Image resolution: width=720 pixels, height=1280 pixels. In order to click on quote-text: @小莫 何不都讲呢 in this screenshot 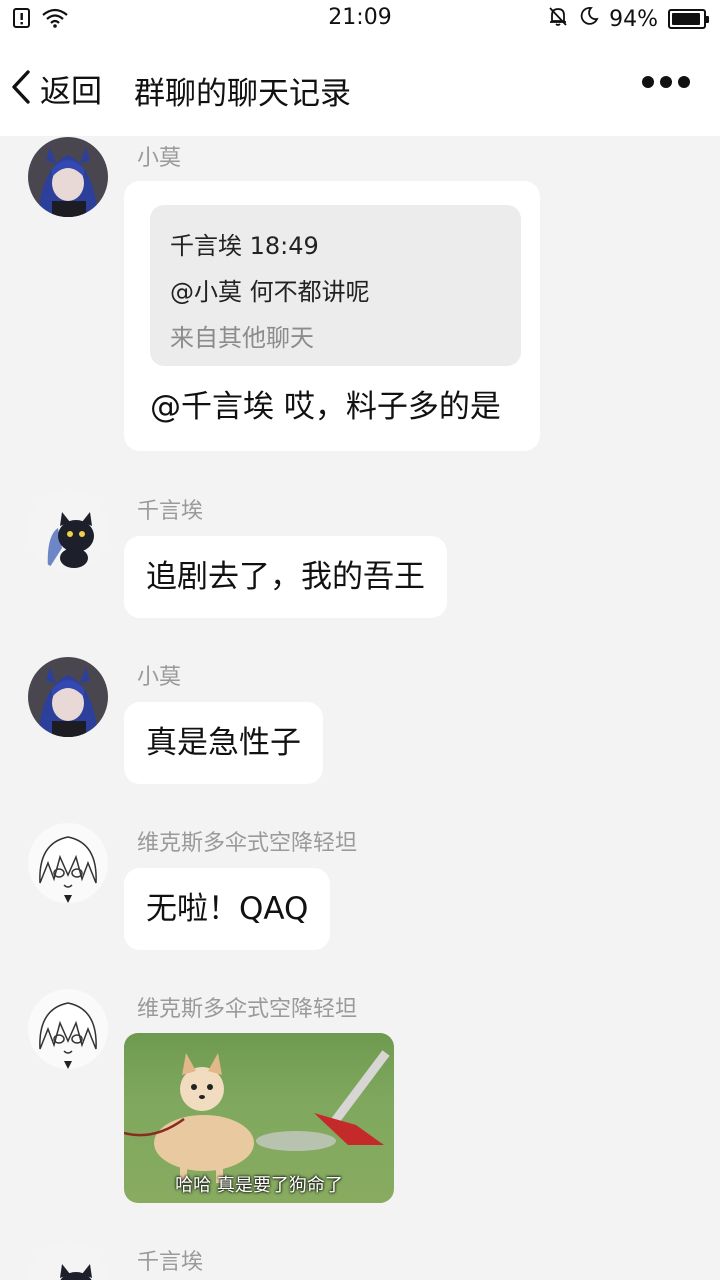, I will do `click(270, 292)`.